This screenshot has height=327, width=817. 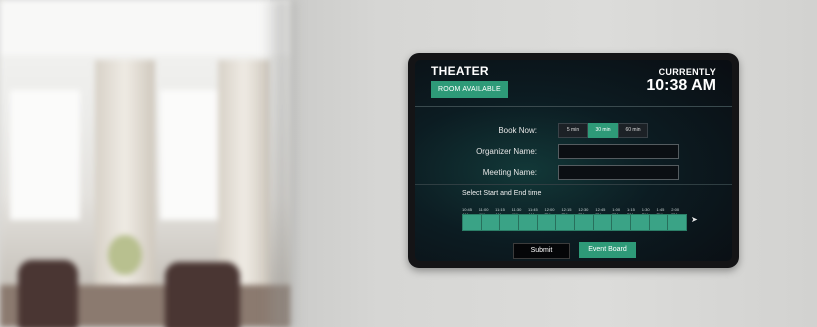 I want to click on duration-60-button: 60 min, so click(x=633, y=130).